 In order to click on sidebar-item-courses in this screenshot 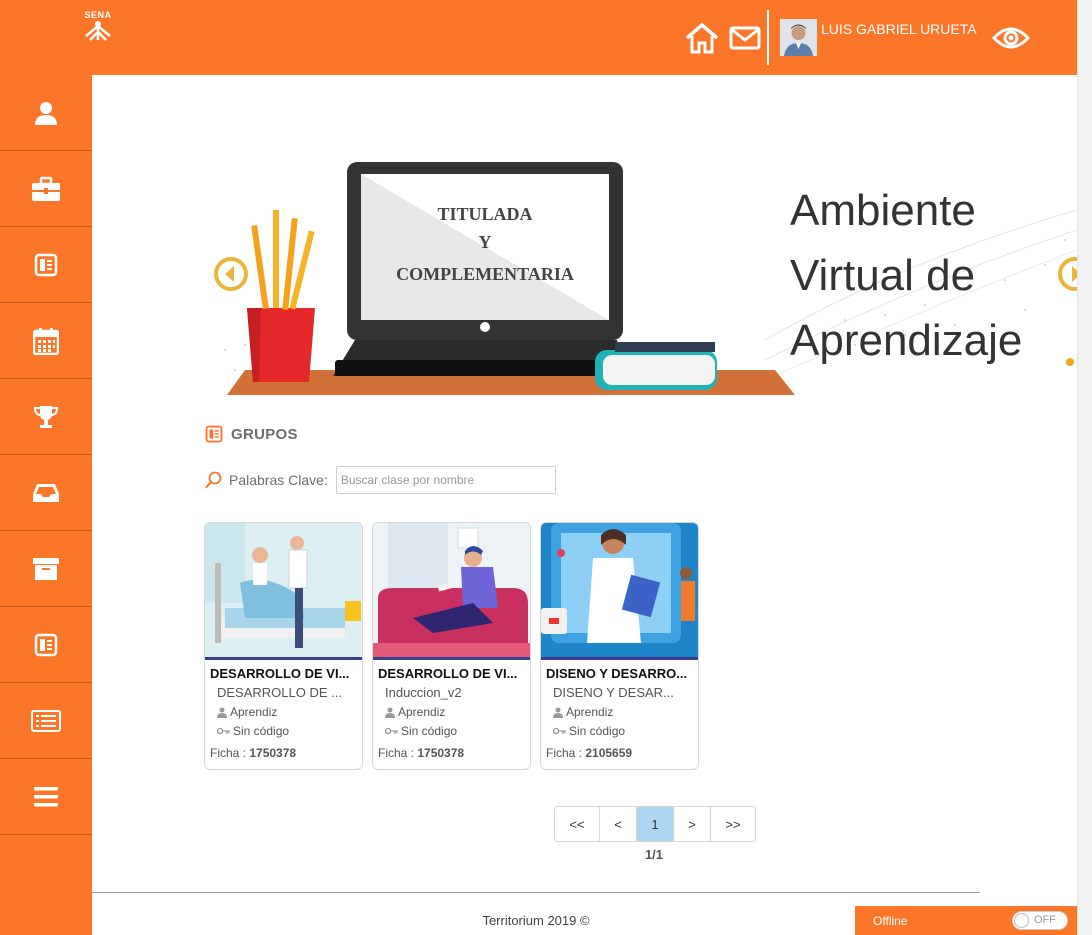, I will do `click(46, 645)`.